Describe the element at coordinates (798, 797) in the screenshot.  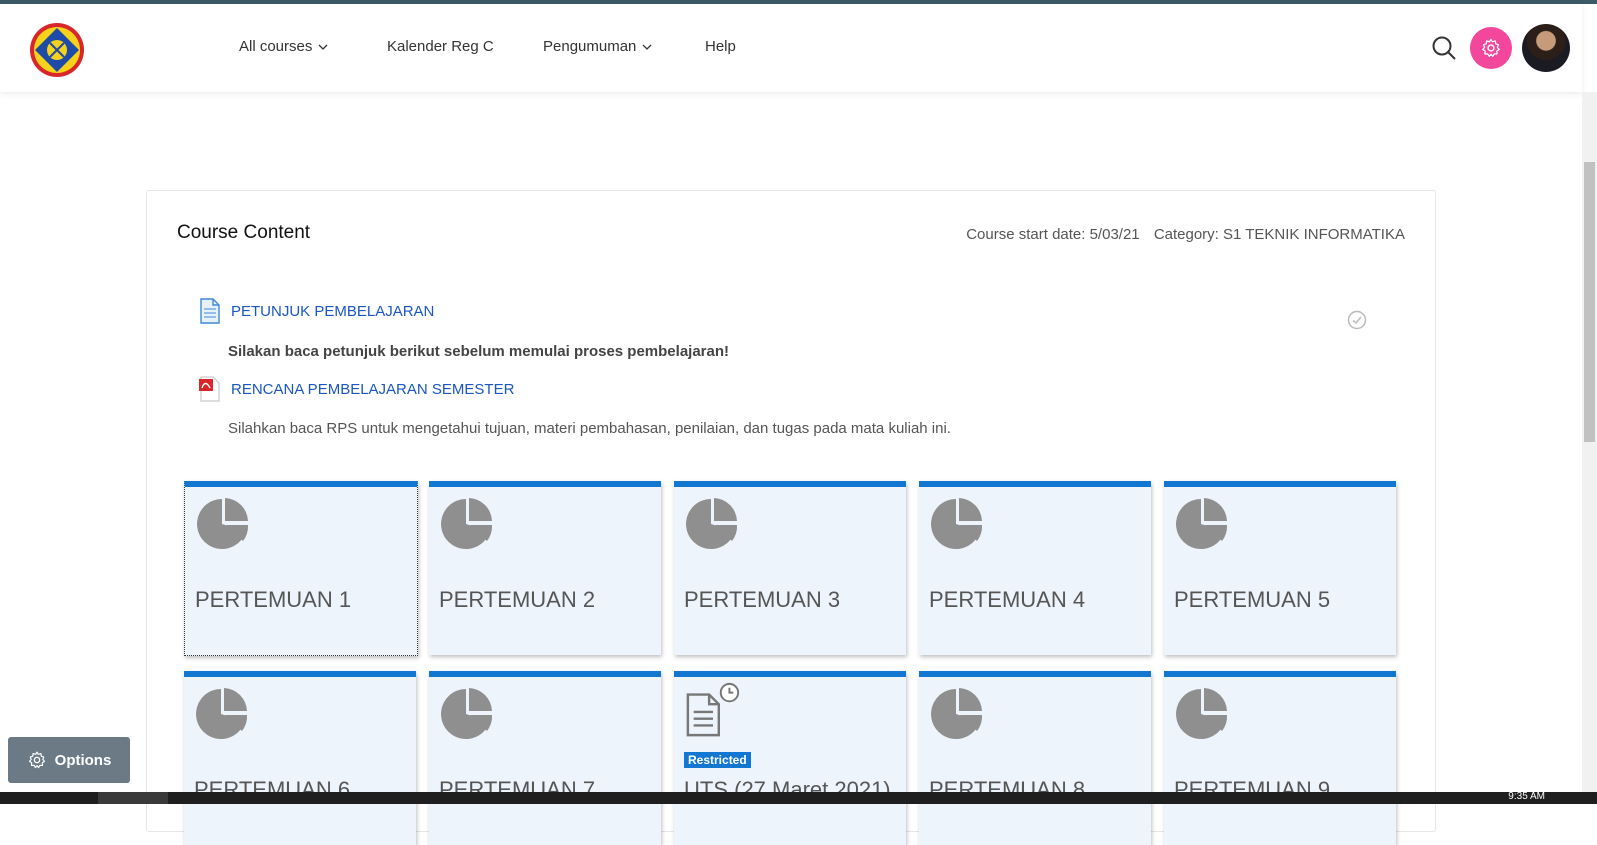
I see `os-taskbar: 9:35 AM` at that location.